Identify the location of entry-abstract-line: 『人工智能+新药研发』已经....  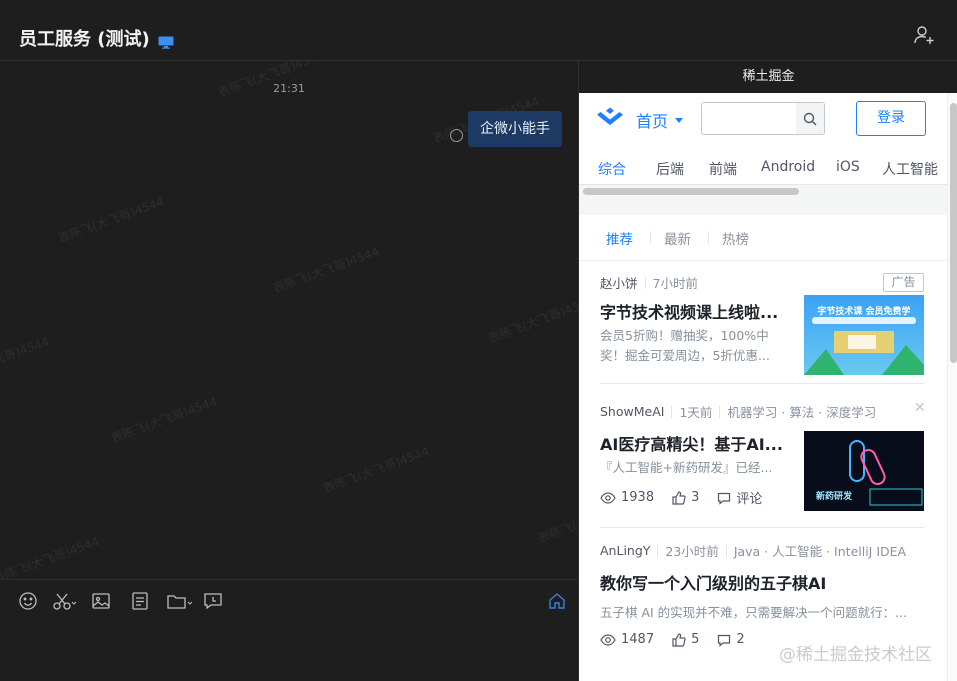
(686, 467).